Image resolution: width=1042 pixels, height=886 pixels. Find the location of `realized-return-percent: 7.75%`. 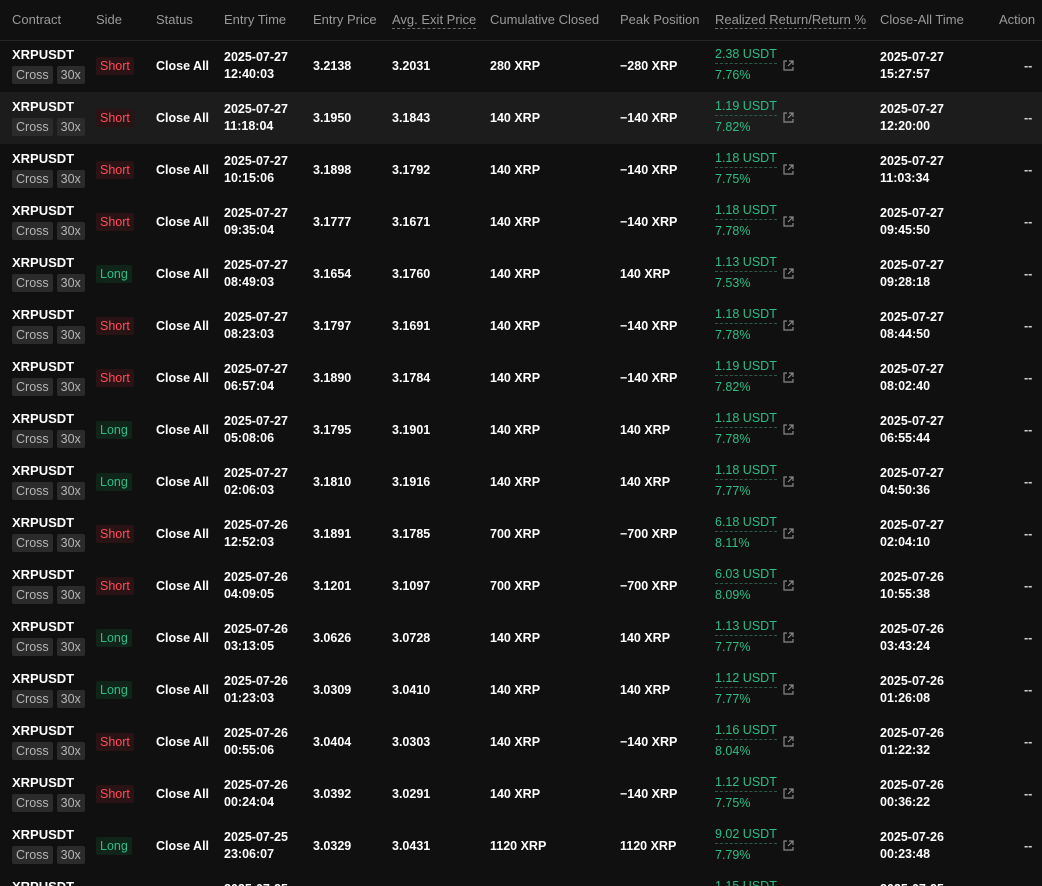

realized-return-percent: 7.75% is located at coordinates (733, 803).